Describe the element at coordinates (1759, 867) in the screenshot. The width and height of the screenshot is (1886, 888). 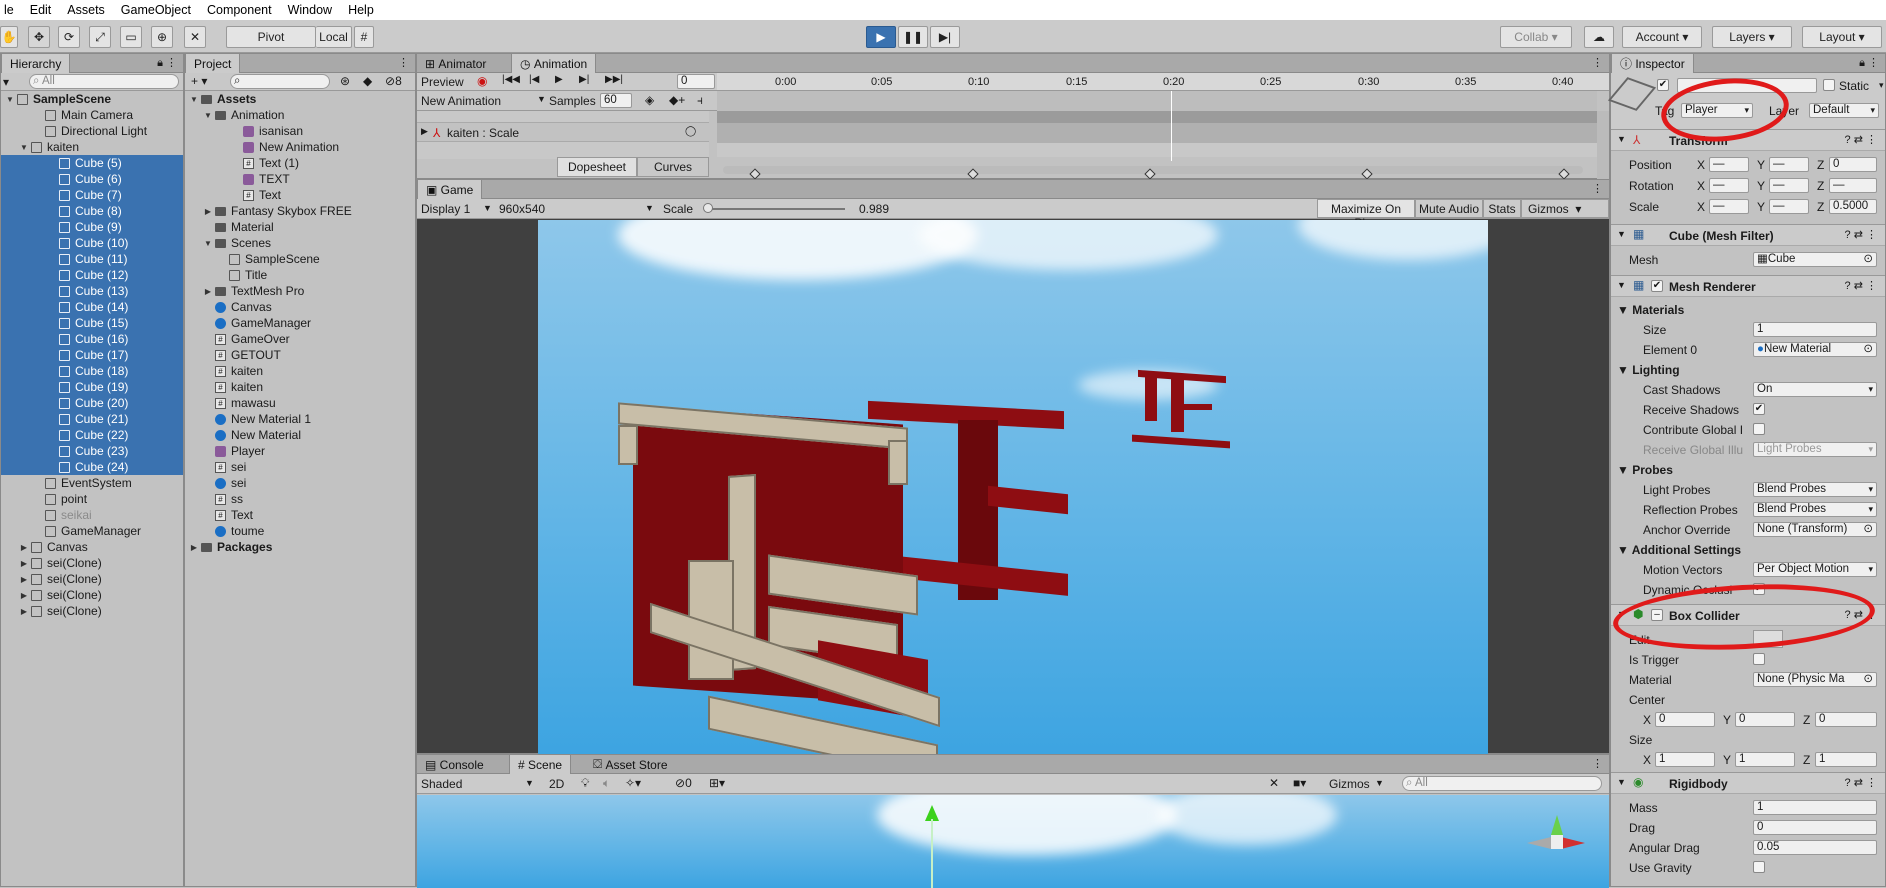
I see `use-gravity-checkbox` at that location.